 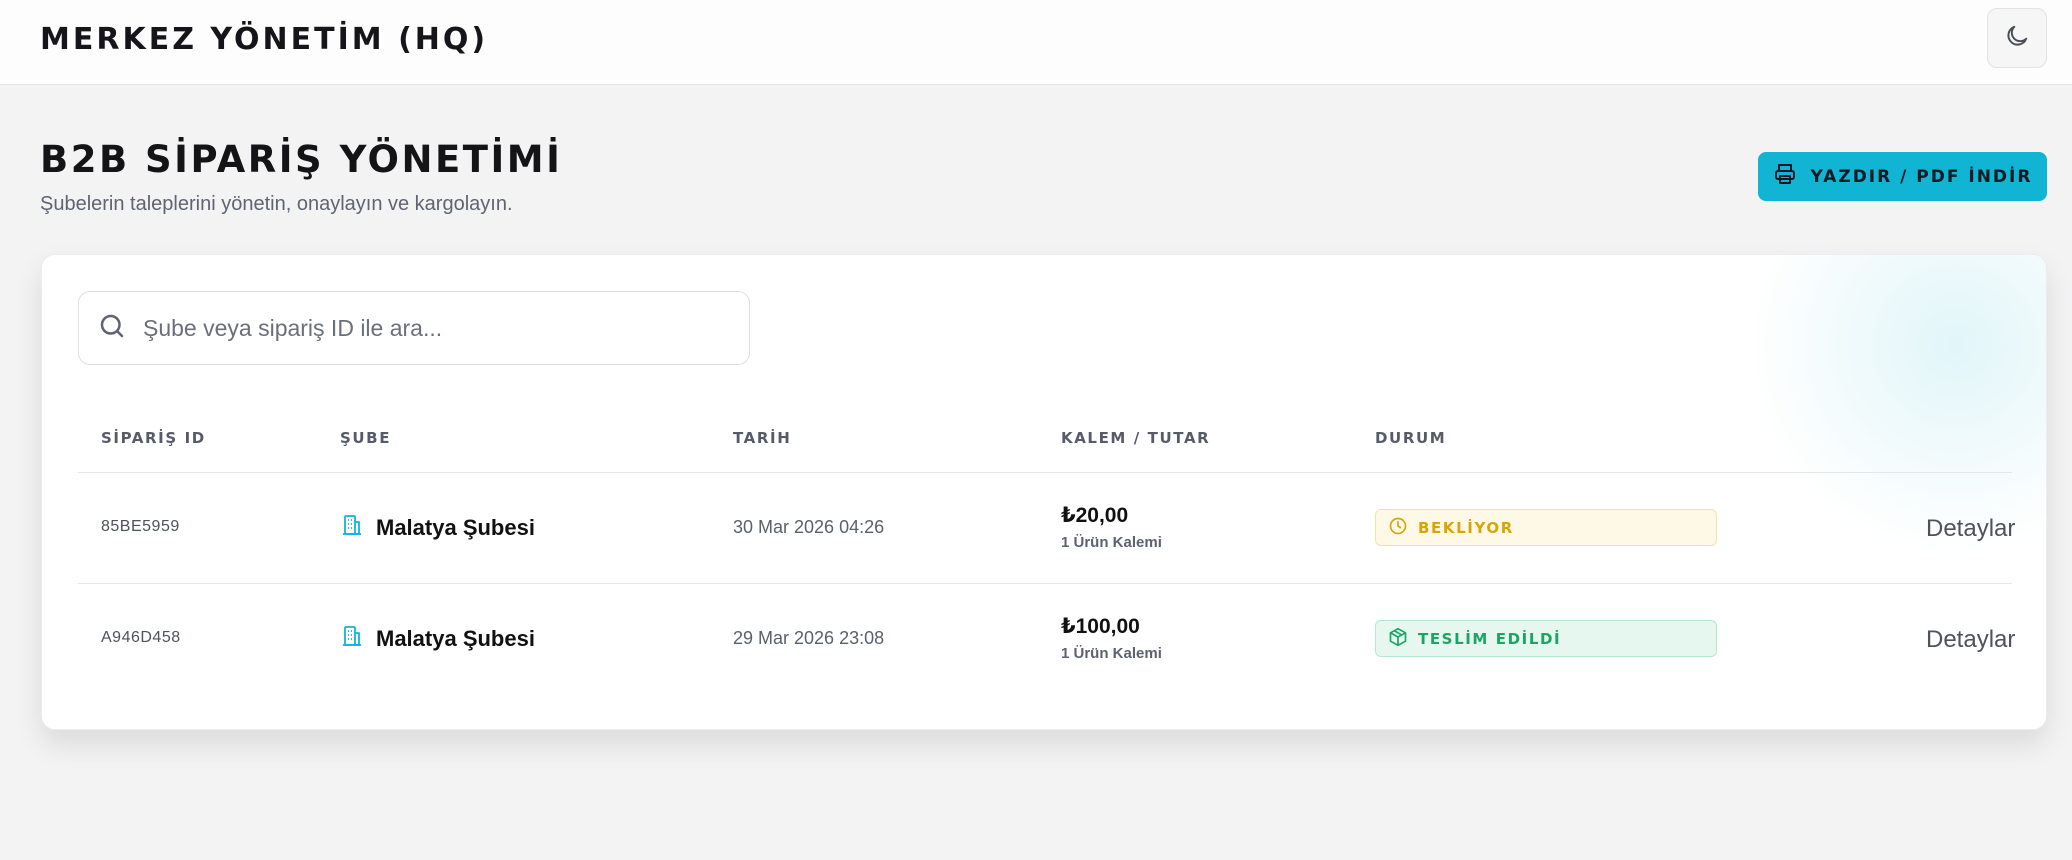 I want to click on theme-toggle-button, so click(x=2017, y=38).